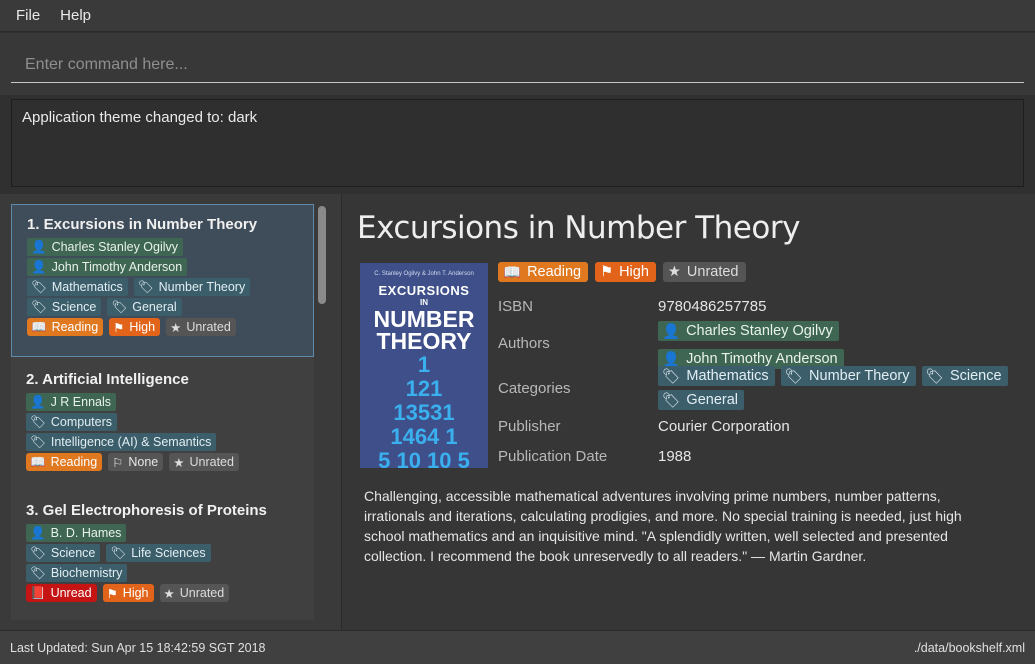 The height and width of the screenshot is (664, 1035). Describe the element at coordinates (724, 426) in the screenshot. I see `publisher-value: Courier Corporation` at that location.